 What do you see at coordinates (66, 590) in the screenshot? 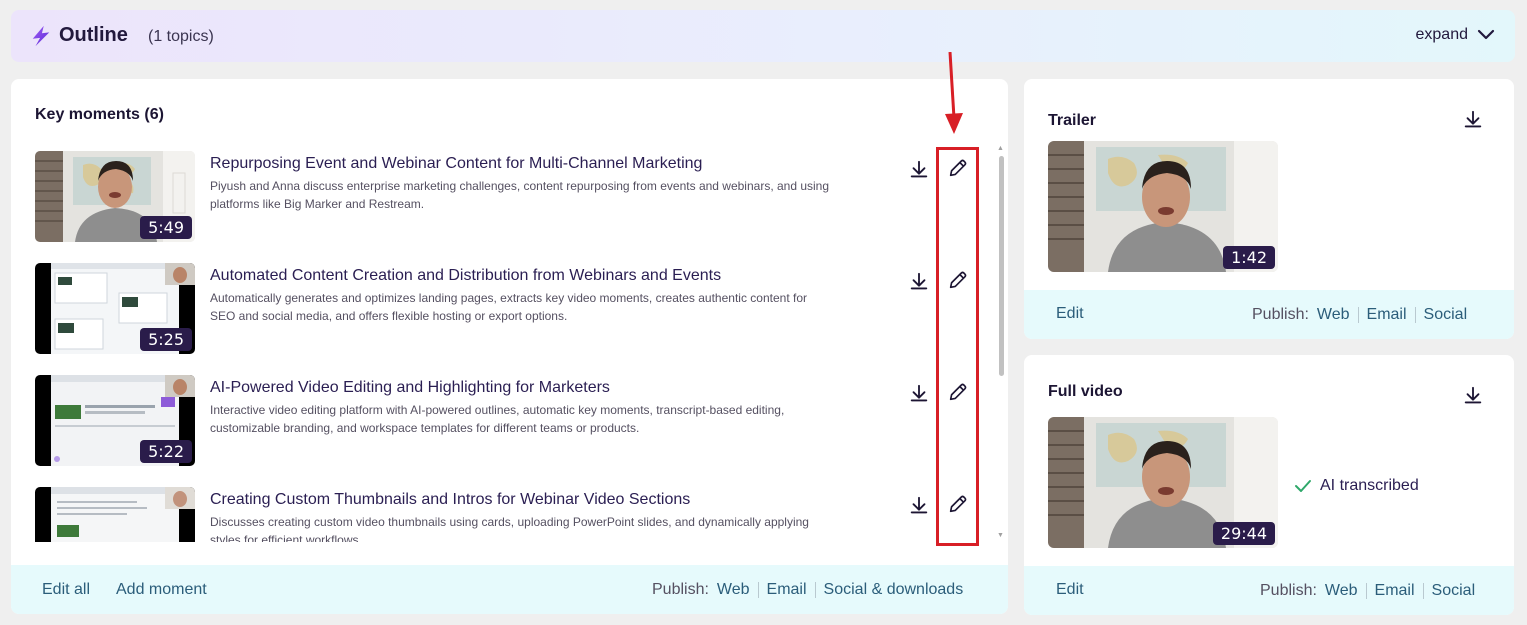
I see `edit-all-button: Edit all` at bounding box center [66, 590].